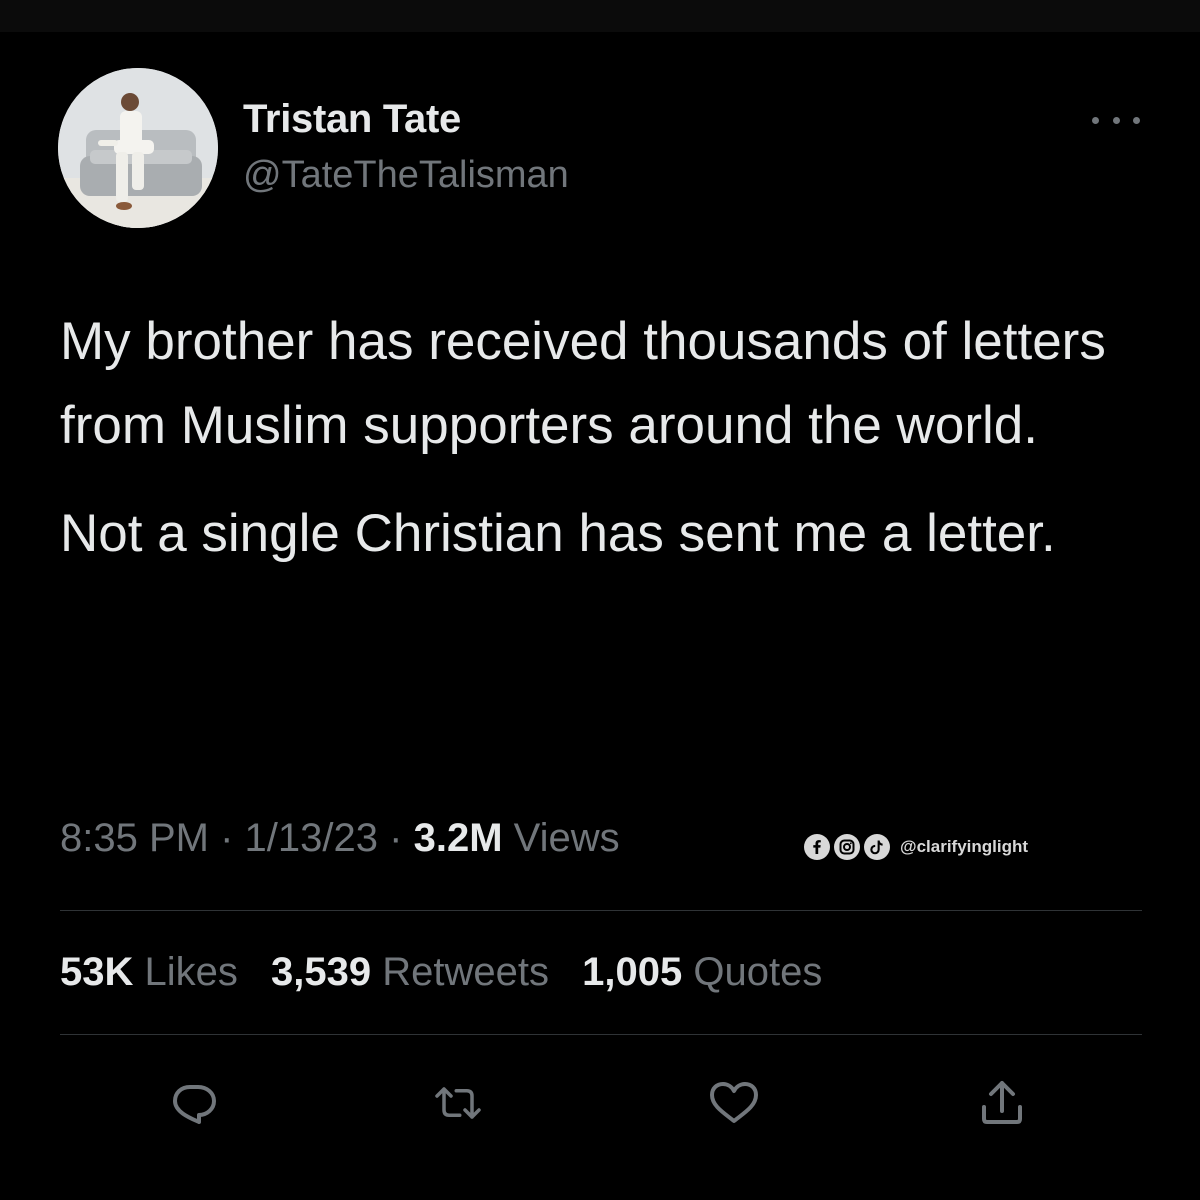  I want to click on views-count: 3.2M, so click(458, 838).